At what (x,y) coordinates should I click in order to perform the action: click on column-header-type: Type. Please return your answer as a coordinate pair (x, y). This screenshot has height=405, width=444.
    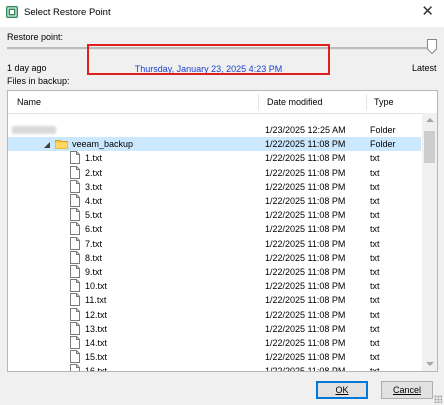
    Looking at the image, I should click on (384, 102).